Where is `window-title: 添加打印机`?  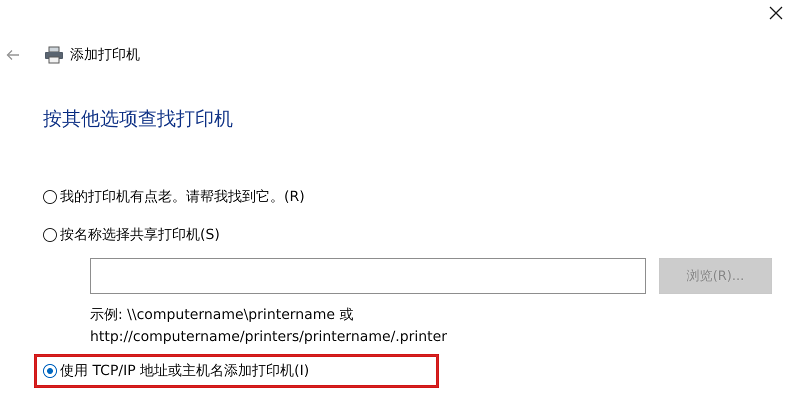 window-title: 添加打印机 is located at coordinates (105, 55).